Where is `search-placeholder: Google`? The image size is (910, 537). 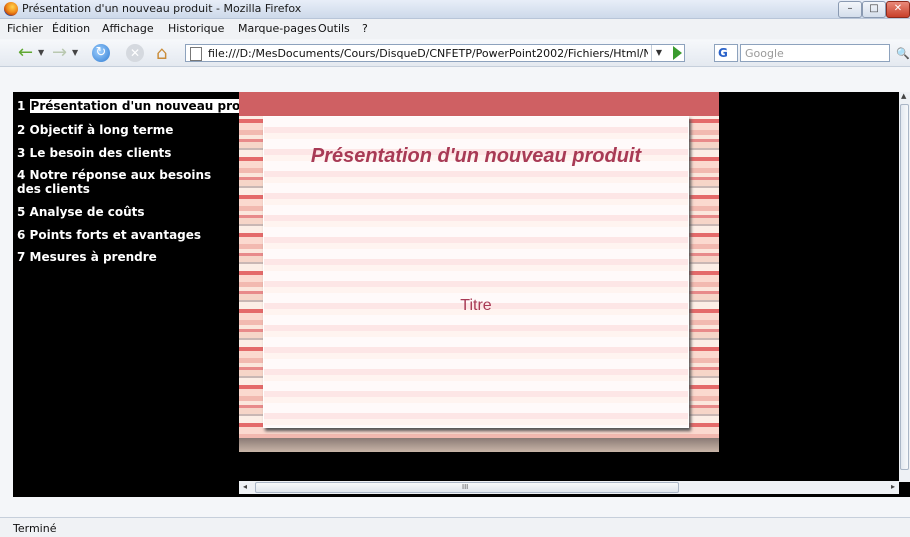 search-placeholder: Google is located at coordinates (764, 53).